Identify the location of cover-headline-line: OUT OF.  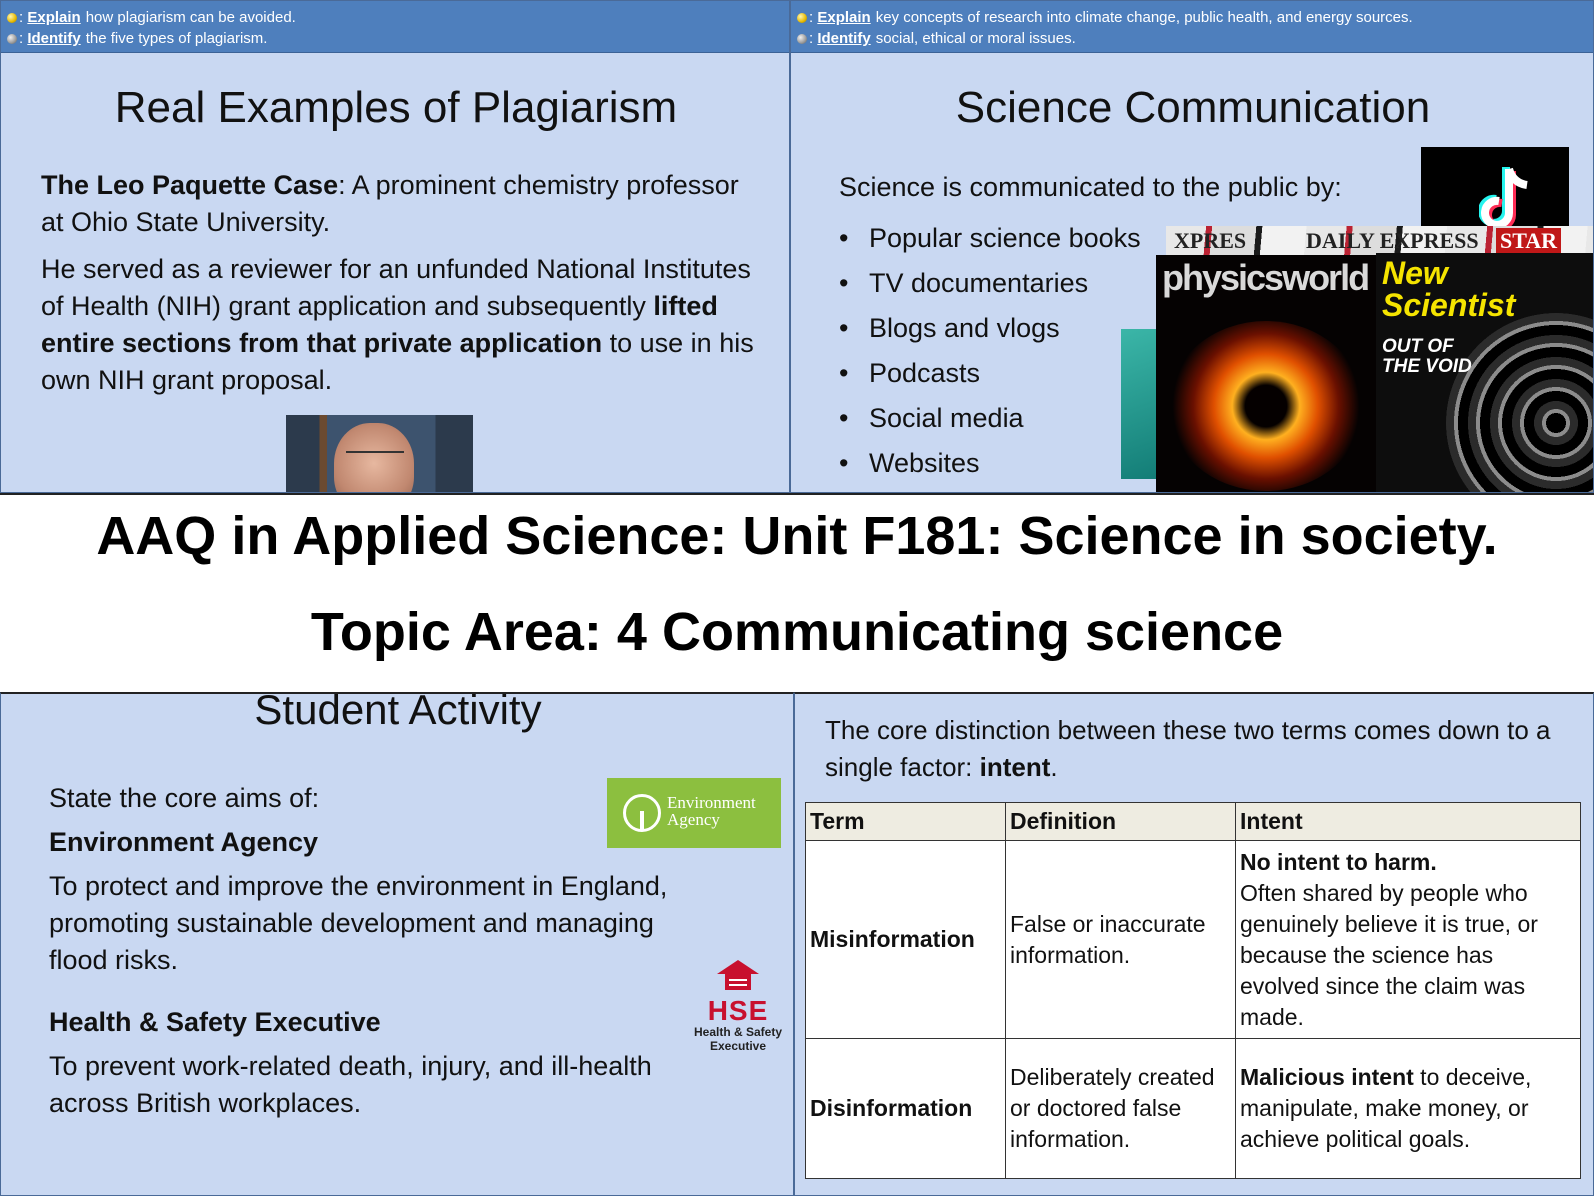
(1418, 346).